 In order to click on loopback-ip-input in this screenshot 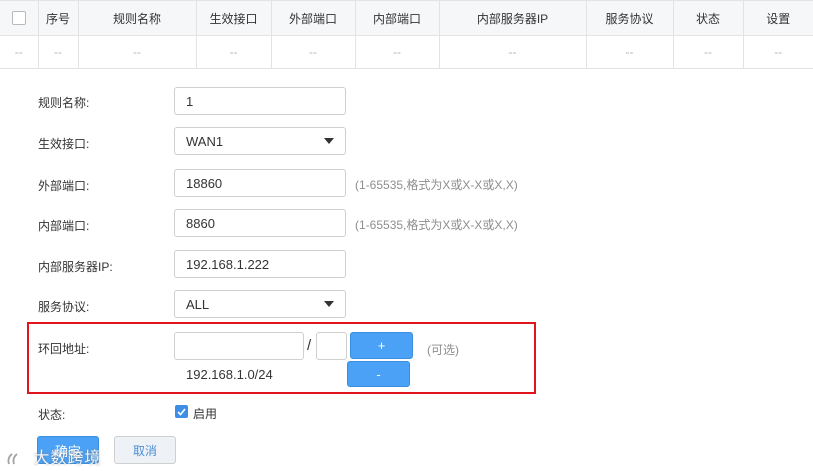, I will do `click(239, 346)`.